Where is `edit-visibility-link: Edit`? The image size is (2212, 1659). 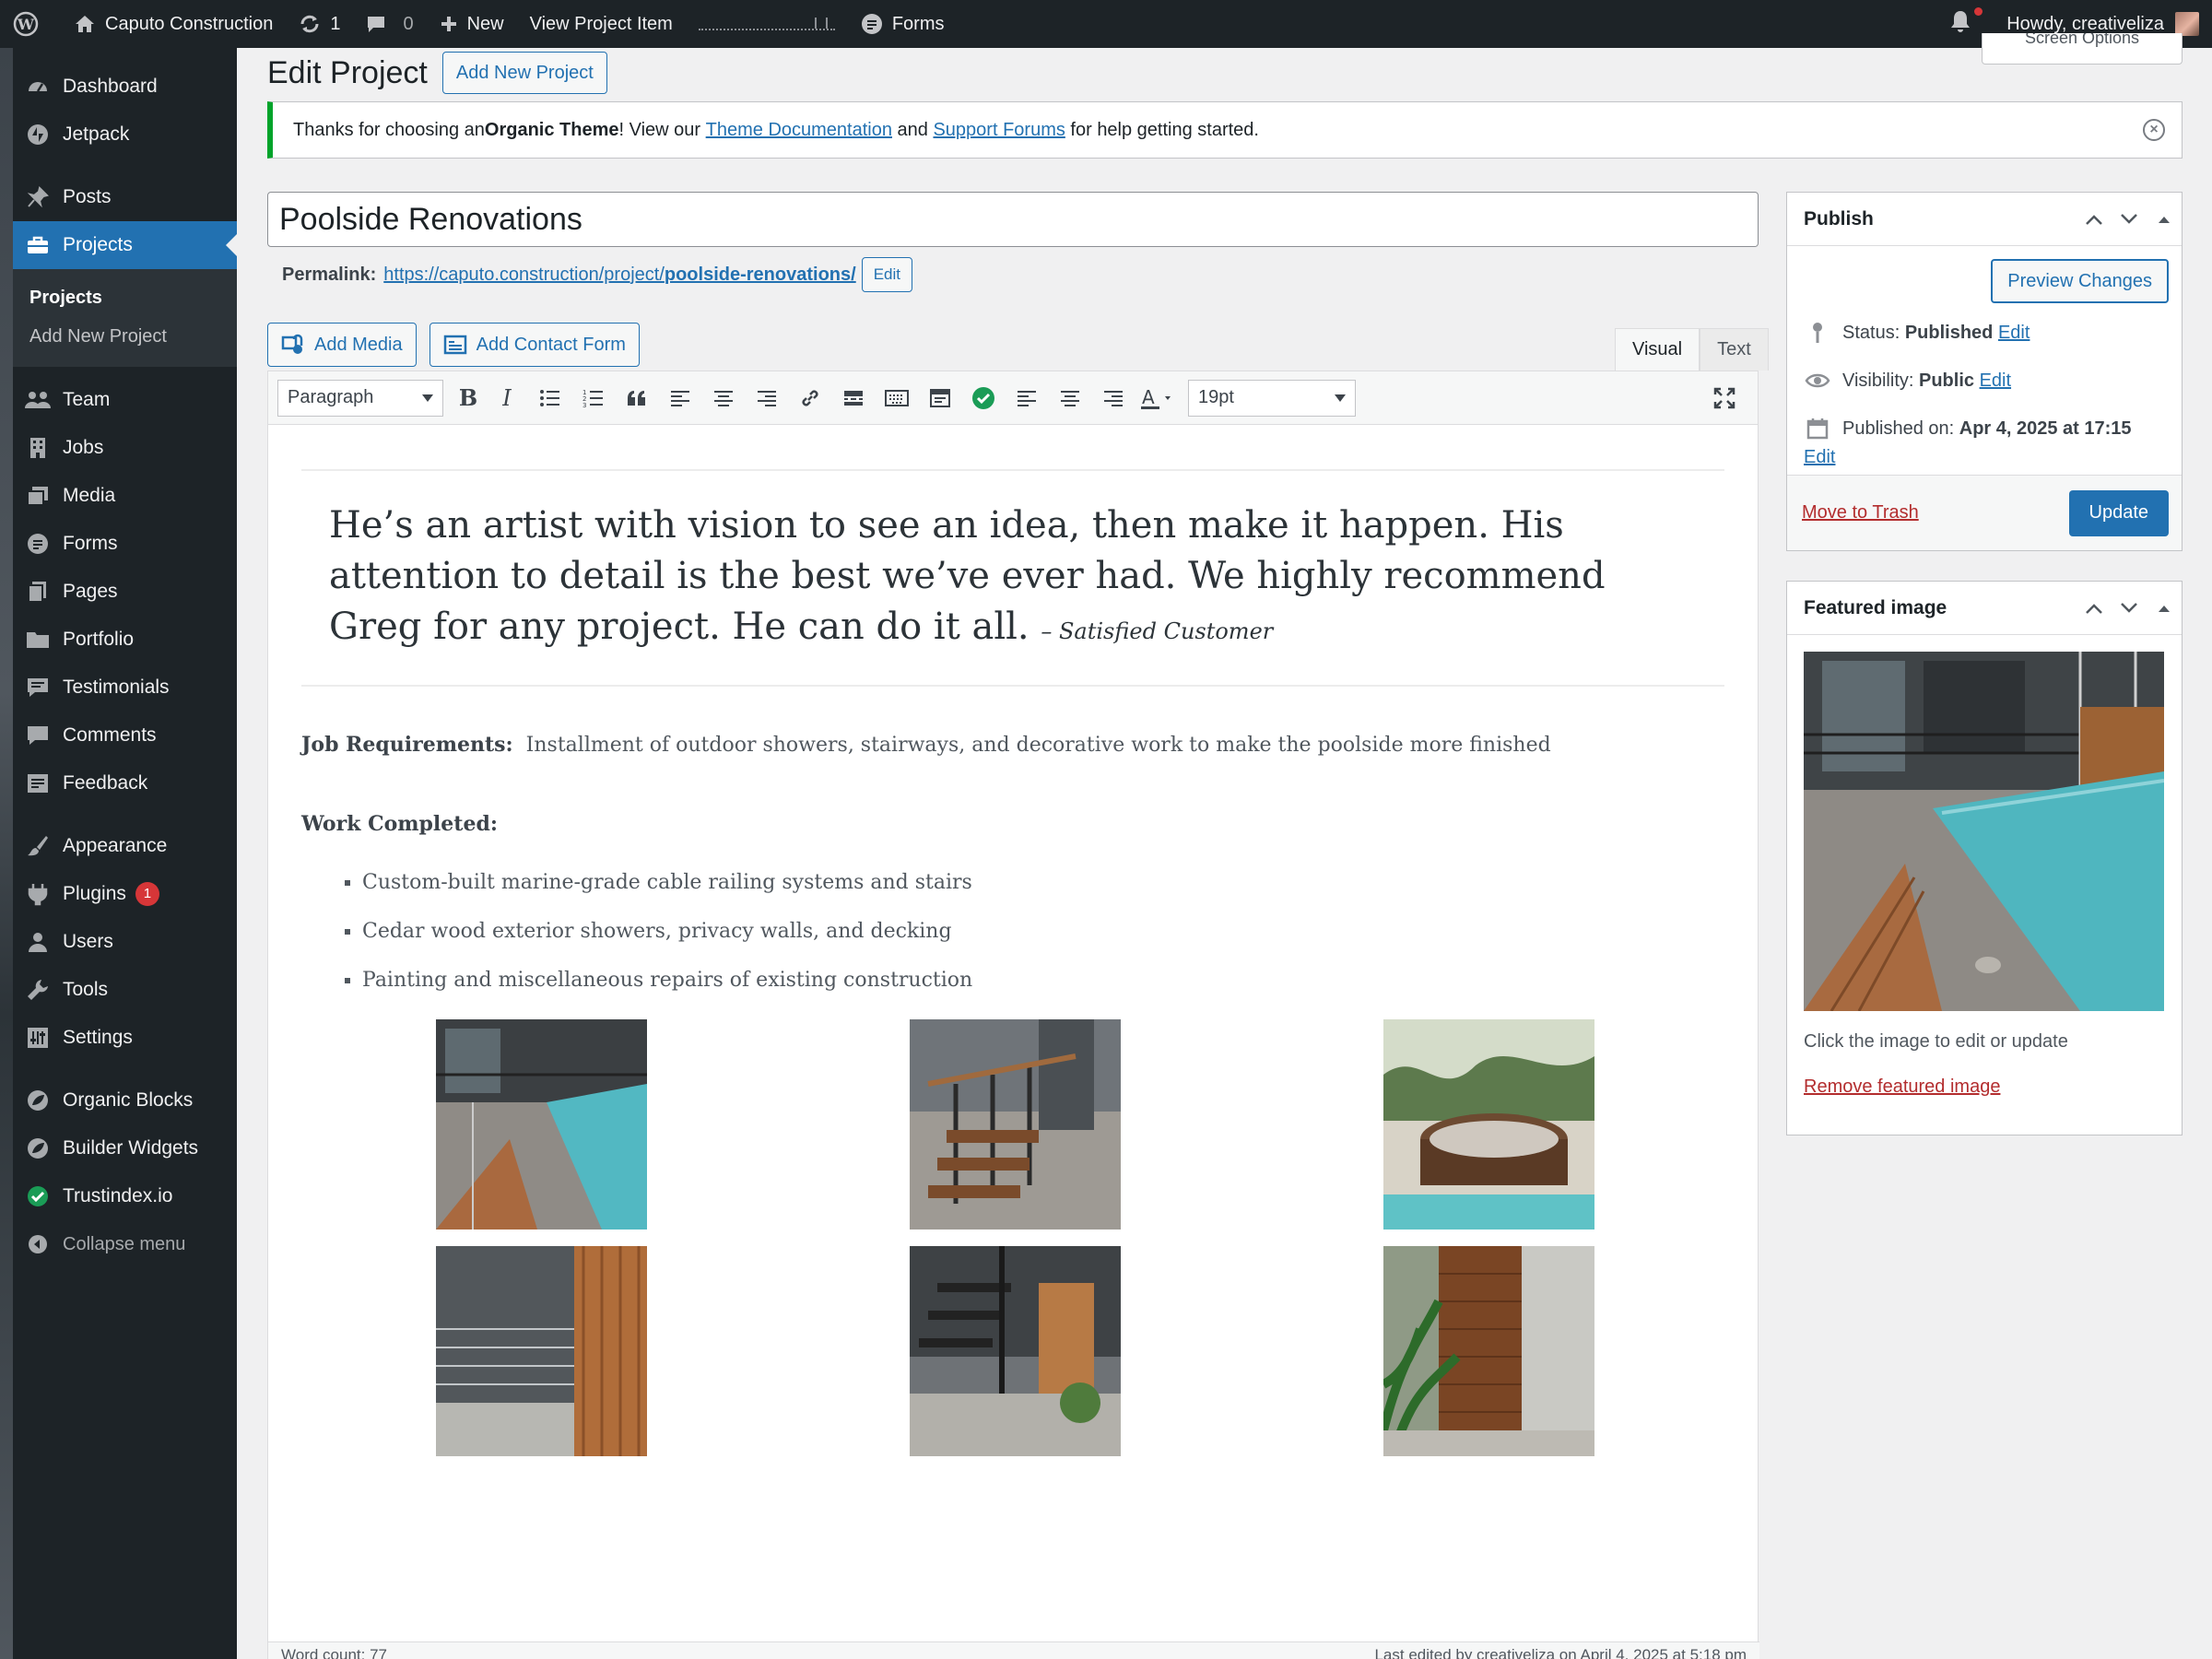
edit-visibility-link: Edit is located at coordinates (1995, 381).